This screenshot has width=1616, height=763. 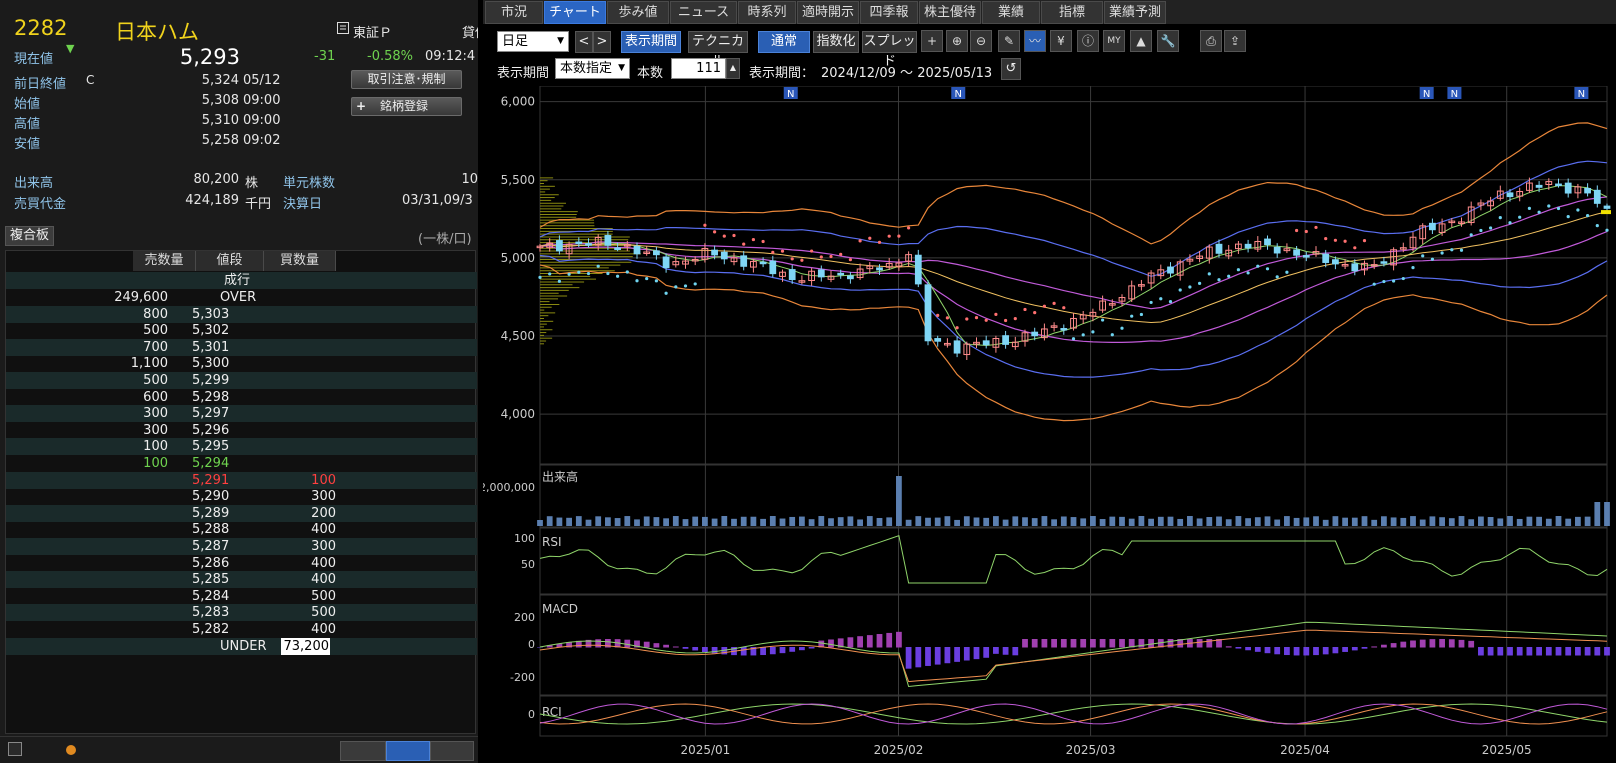 I want to click on next-button: >, so click(x=602, y=42).